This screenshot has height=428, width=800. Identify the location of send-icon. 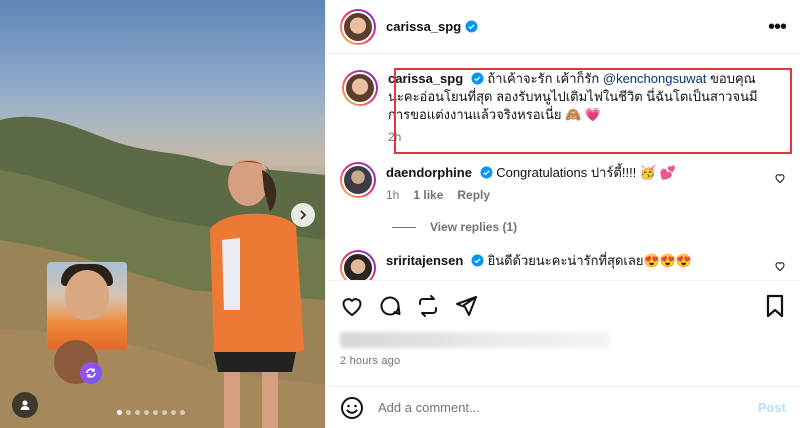
(466, 306).